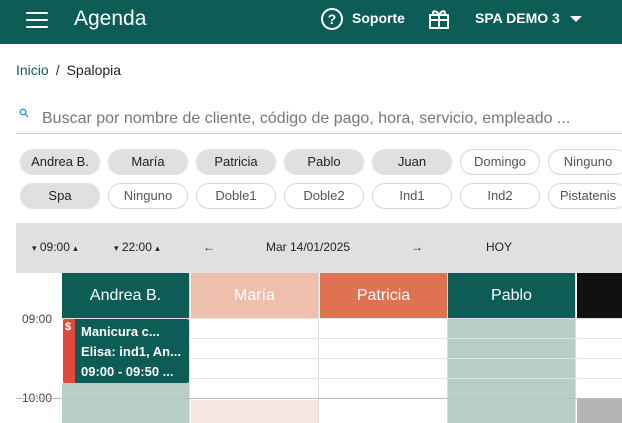  What do you see at coordinates (311, 22) in the screenshot?
I see `top-app-bar: Agenda ? Soporte SPA DEMO 3` at bounding box center [311, 22].